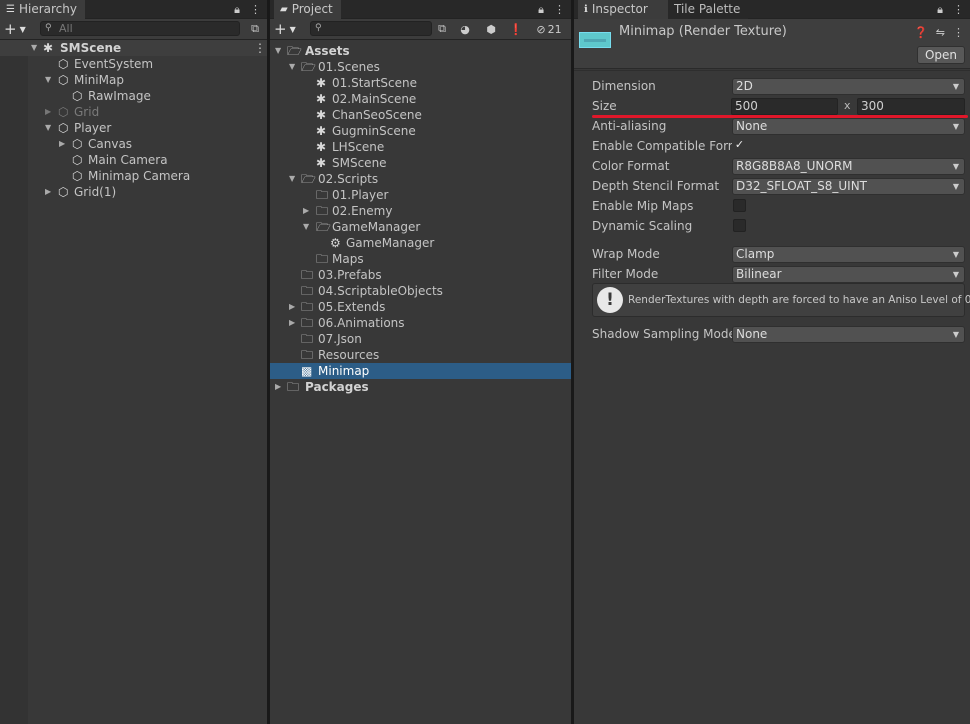  What do you see at coordinates (312, 9) in the screenshot?
I see `tab-label: Project` at bounding box center [312, 9].